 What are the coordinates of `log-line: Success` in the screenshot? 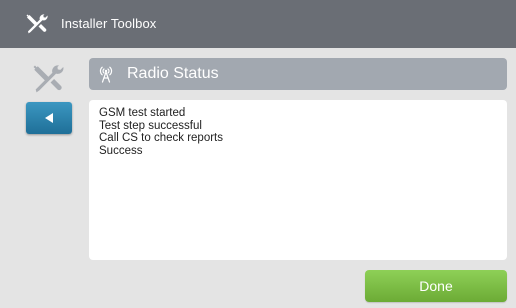 It's located at (121, 150).